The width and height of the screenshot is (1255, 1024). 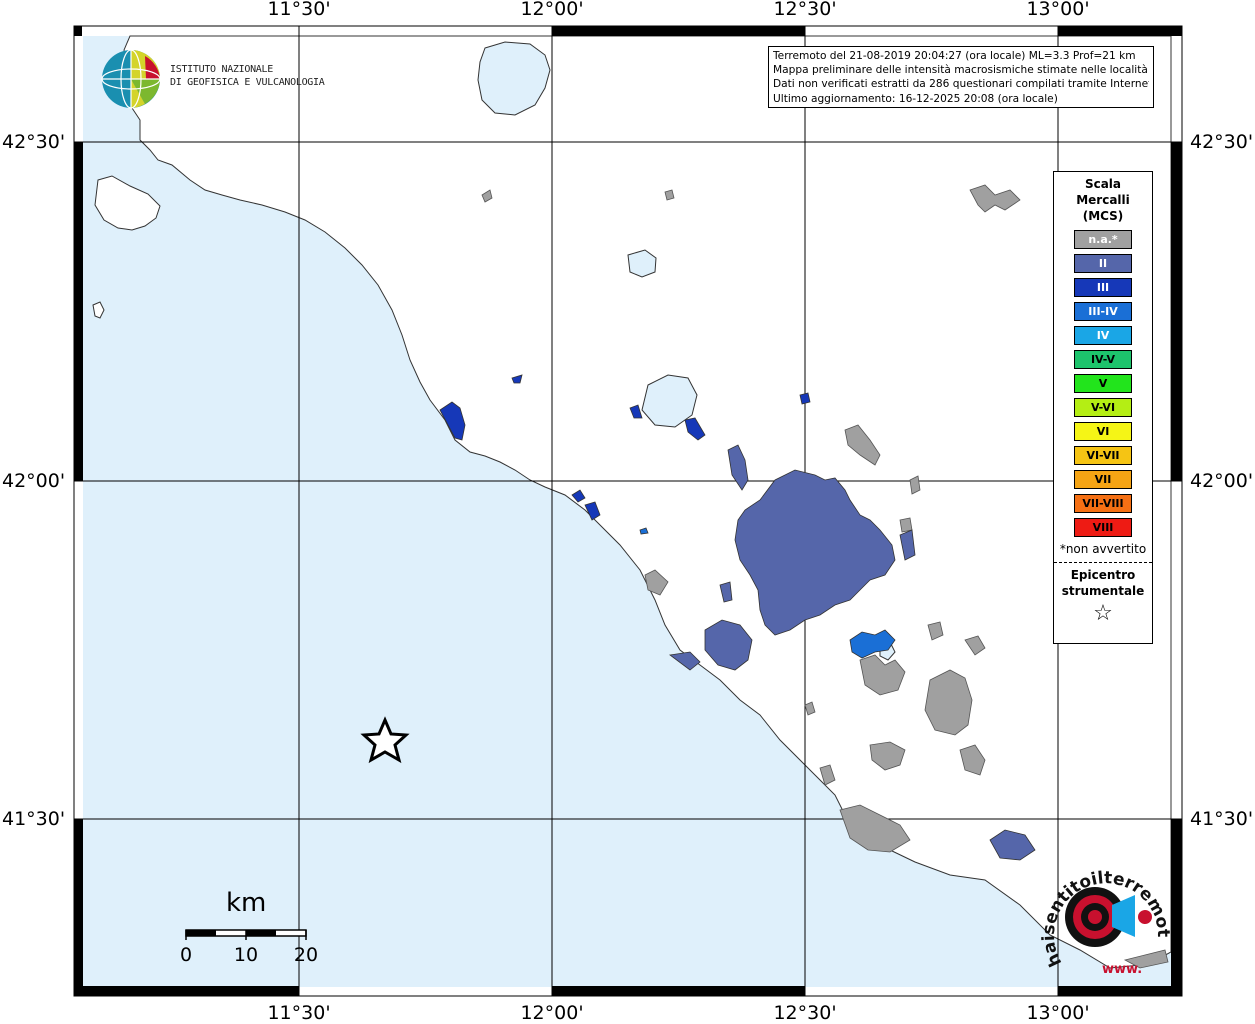 I want to click on lat-label-left-1: 42°30', so click(x=34, y=142).